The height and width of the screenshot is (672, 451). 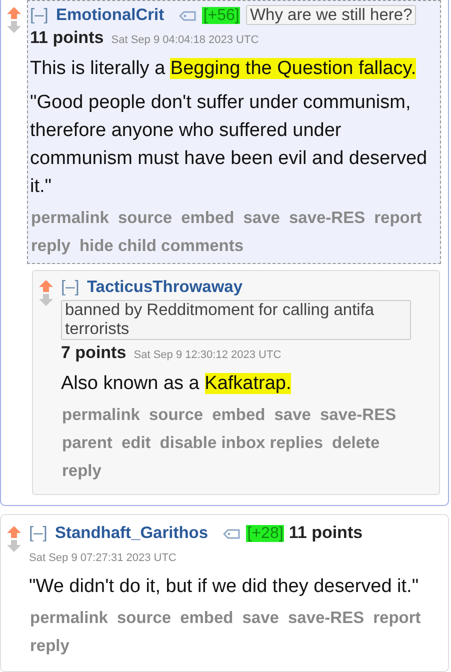 I want to click on points-count: 7 points, so click(x=93, y=352).